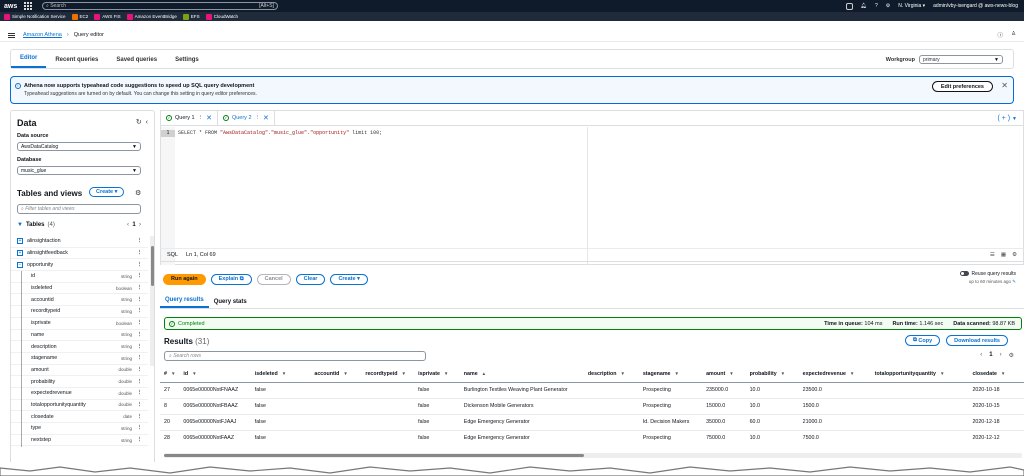 This screenshot has width=1024, height=476. Describe the element at coordinates (79, 254) in the screenshot. I see `table-item: + alinsightfeedback ⋮` at that location.